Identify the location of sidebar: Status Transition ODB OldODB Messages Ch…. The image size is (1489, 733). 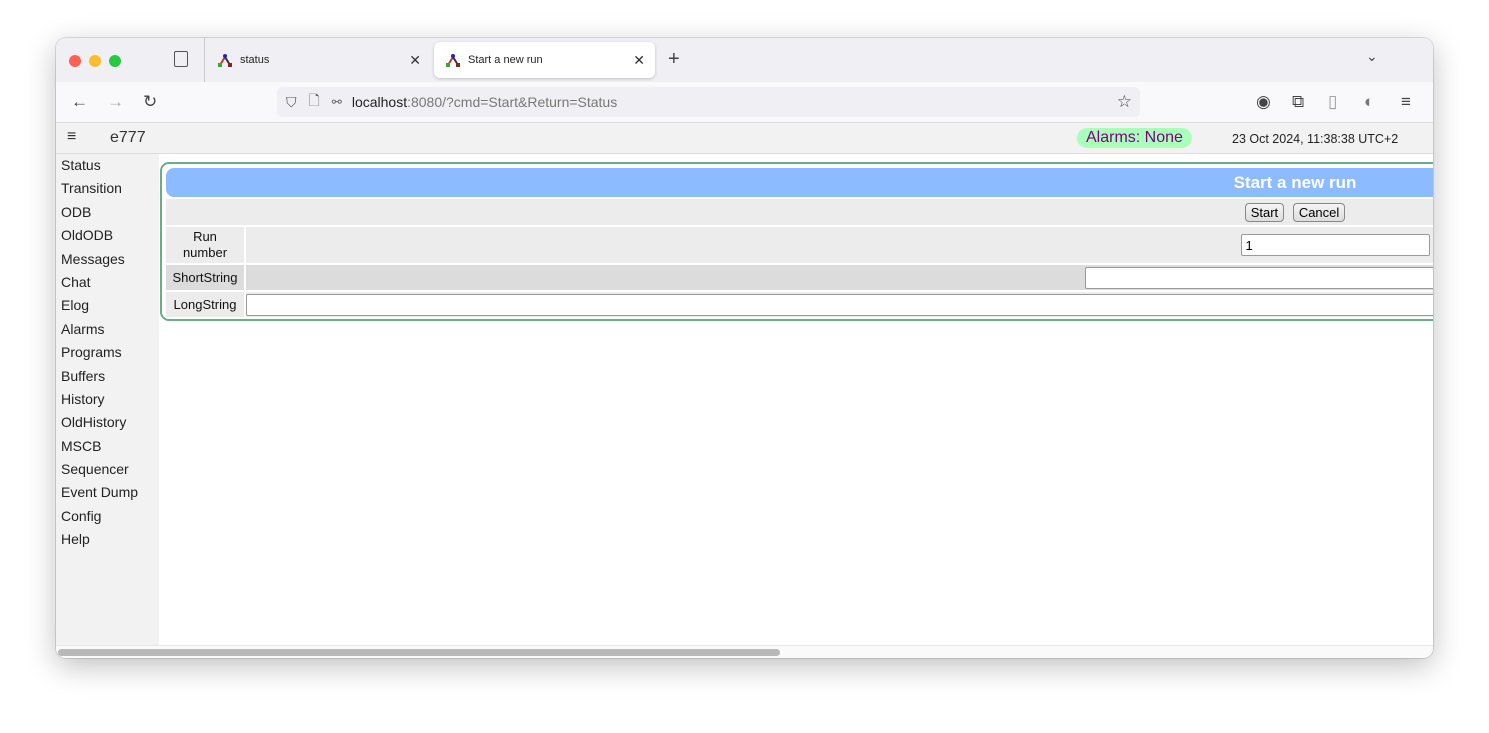
(107, 399).